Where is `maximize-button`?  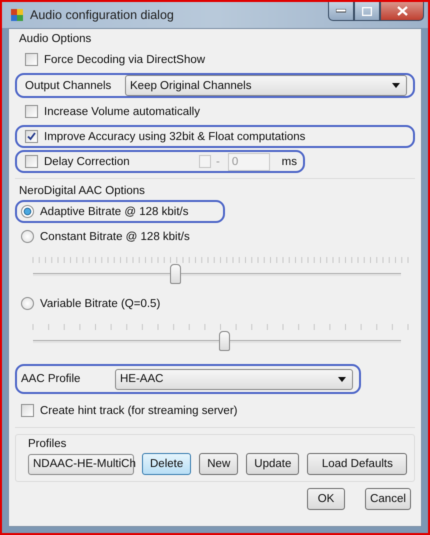 maximize-button is located at coordinates (367, 11).